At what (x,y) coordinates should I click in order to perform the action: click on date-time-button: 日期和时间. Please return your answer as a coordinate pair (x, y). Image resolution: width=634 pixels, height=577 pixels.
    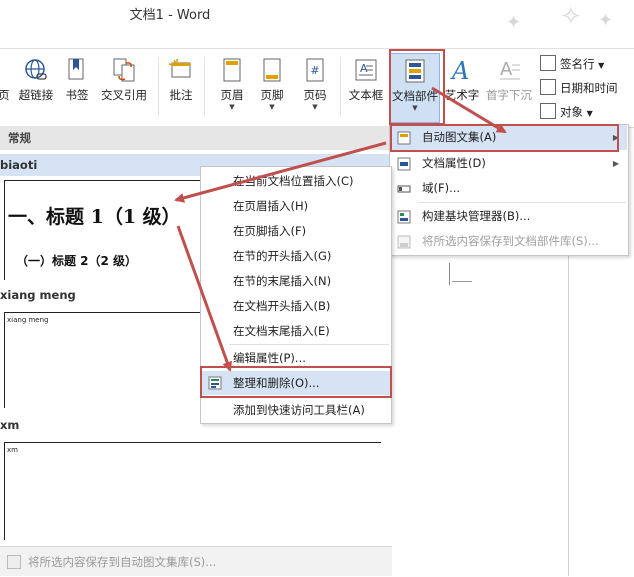
    Looking at the image, I should click on (579, 89).